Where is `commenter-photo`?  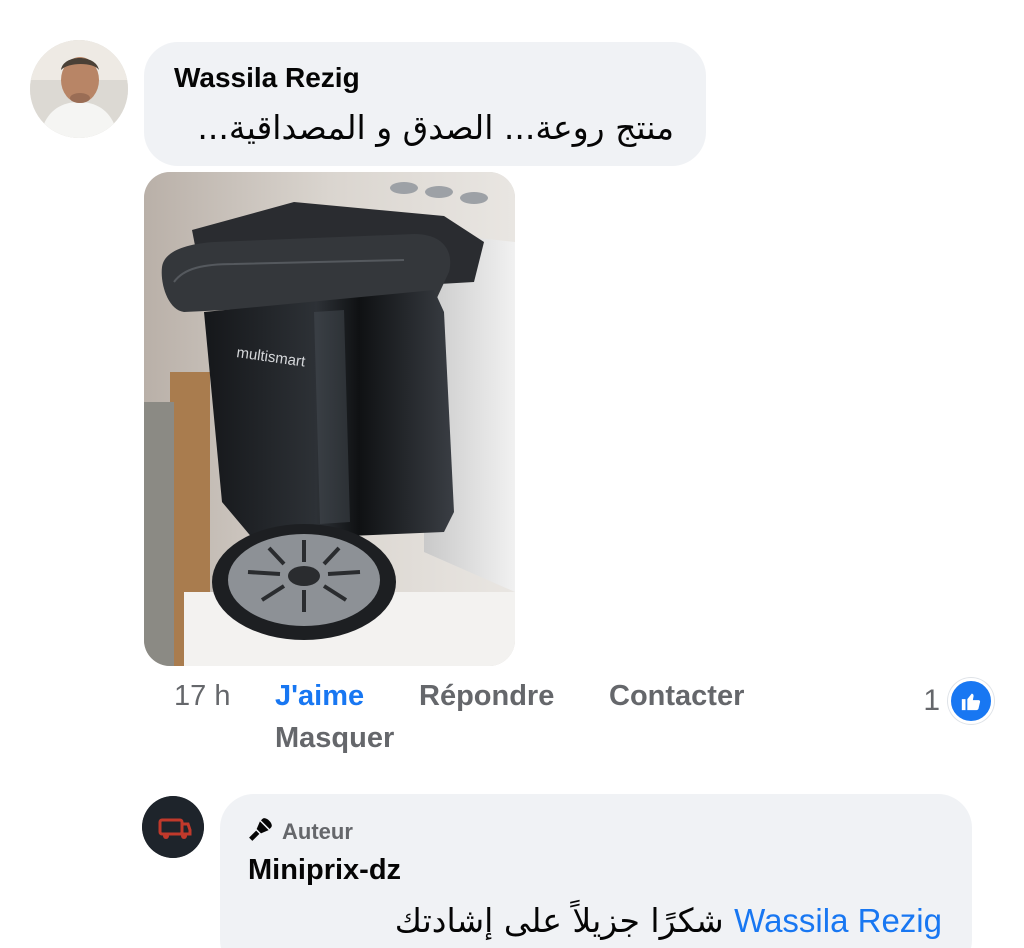
commenter-photo is located at coordinates (79, 89).